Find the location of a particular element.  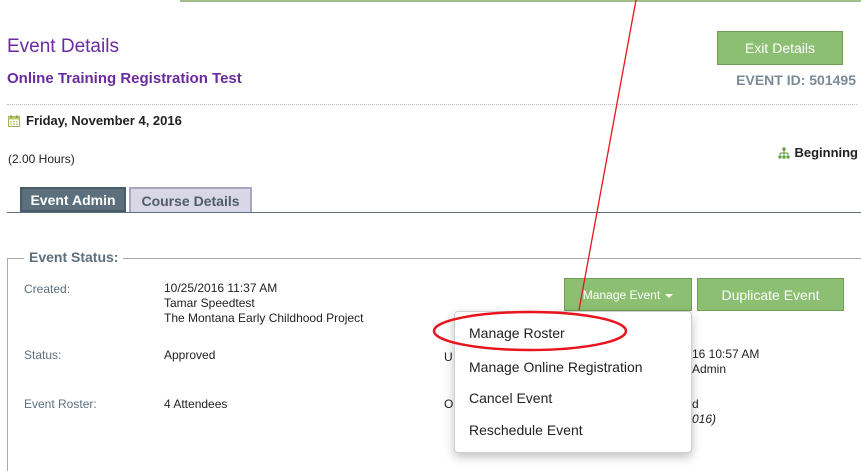

event-name: Online Training Registration Test is located at coordinates (124, 78).